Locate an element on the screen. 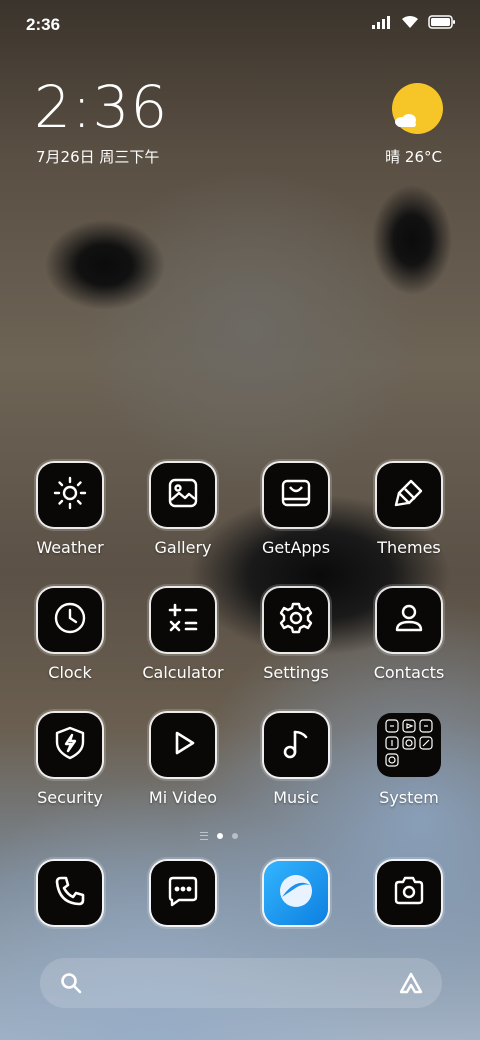  app-contacts: Contacts is located at coordinates (409, 635).